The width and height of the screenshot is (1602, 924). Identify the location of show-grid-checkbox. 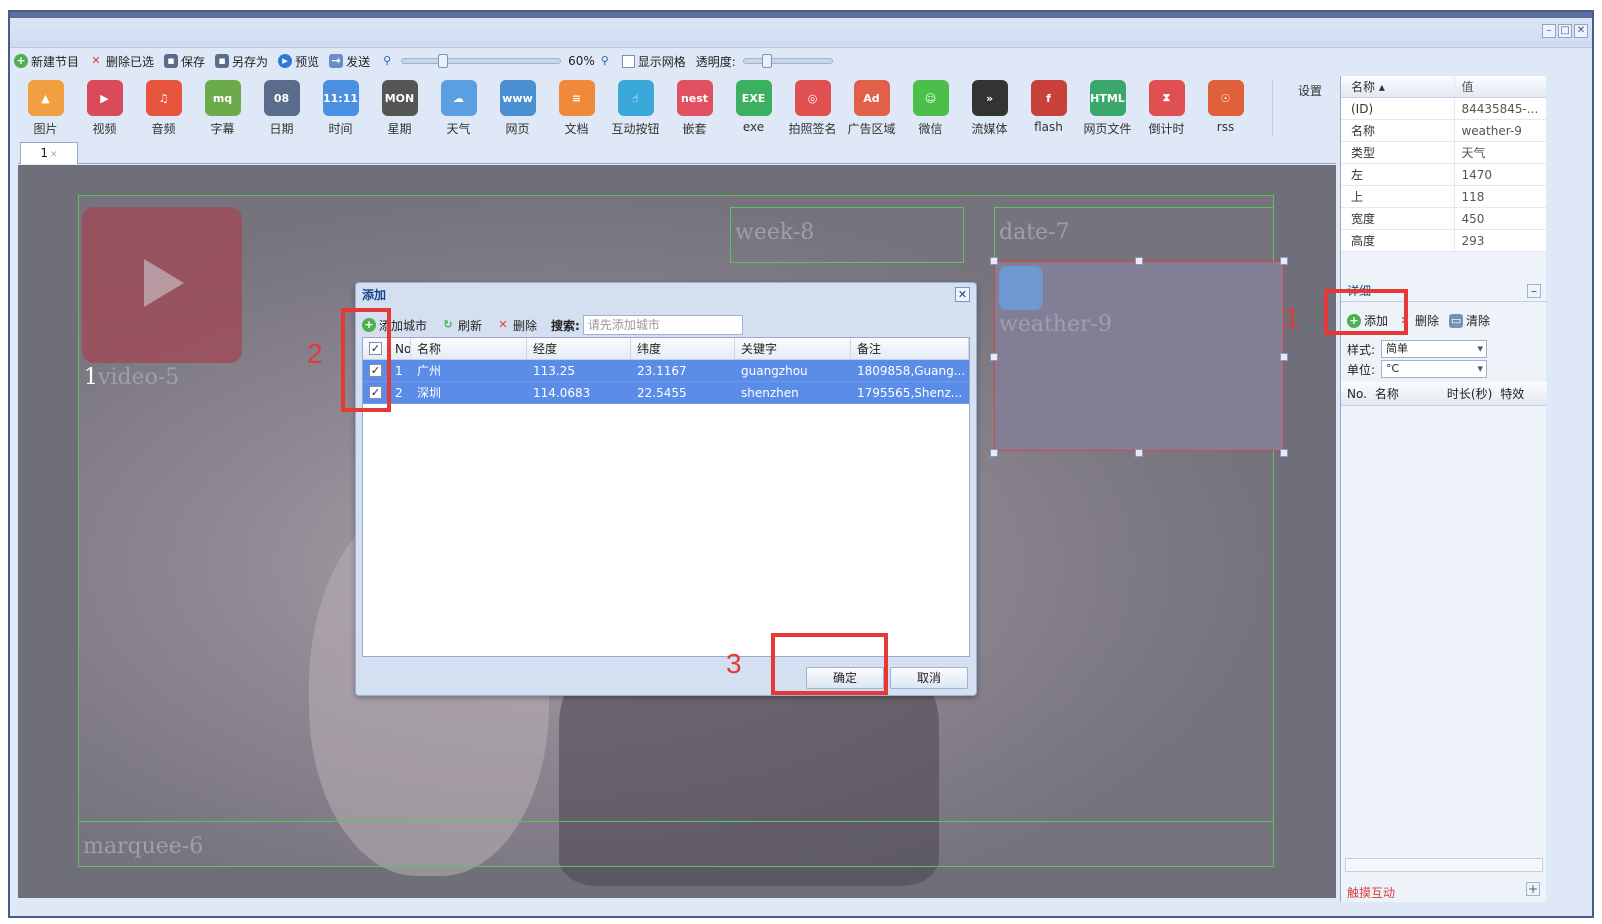
(628, 61).